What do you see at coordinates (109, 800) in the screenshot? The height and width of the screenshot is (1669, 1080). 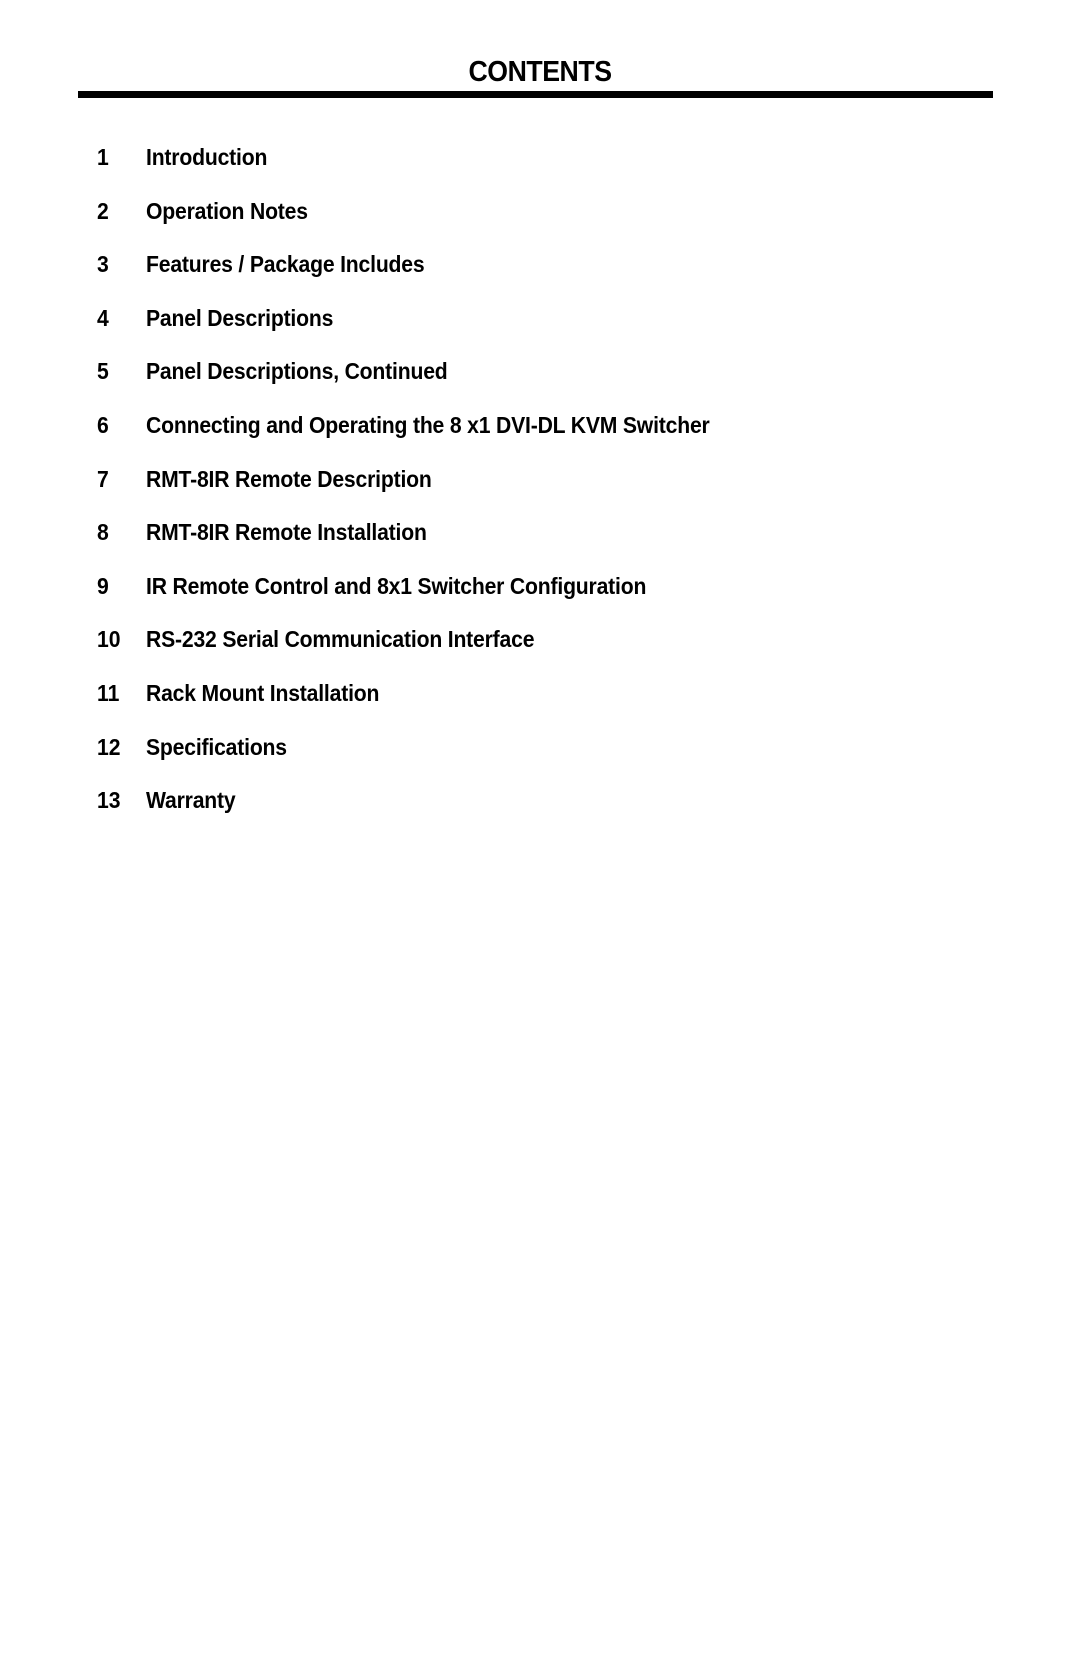 I see `toc-entry-number: 13` at bounding box center [109, 800].